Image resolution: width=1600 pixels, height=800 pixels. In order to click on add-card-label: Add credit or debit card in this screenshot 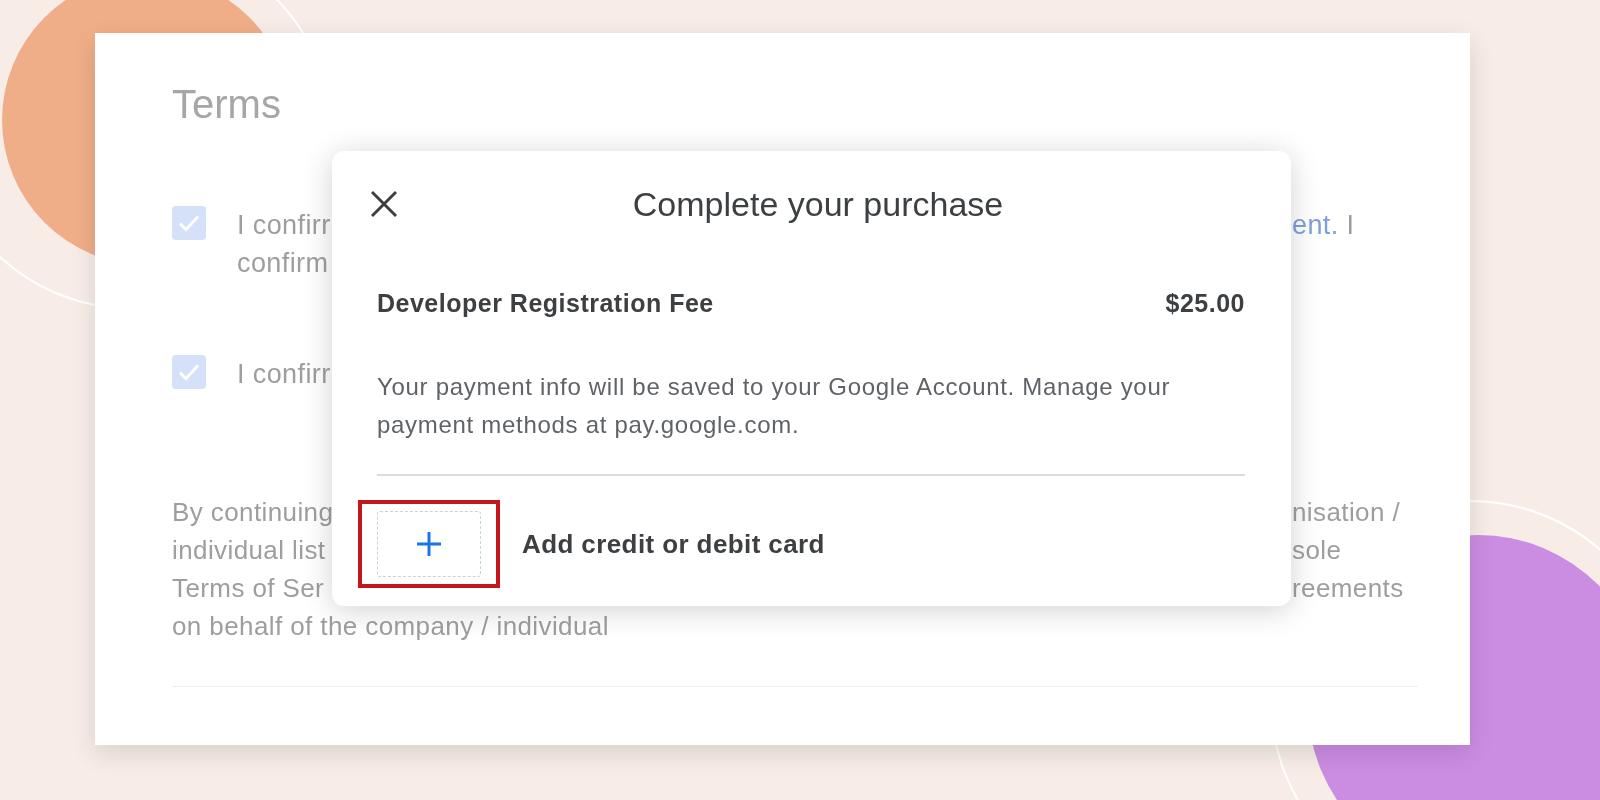, I will do `click(673, 544)`.